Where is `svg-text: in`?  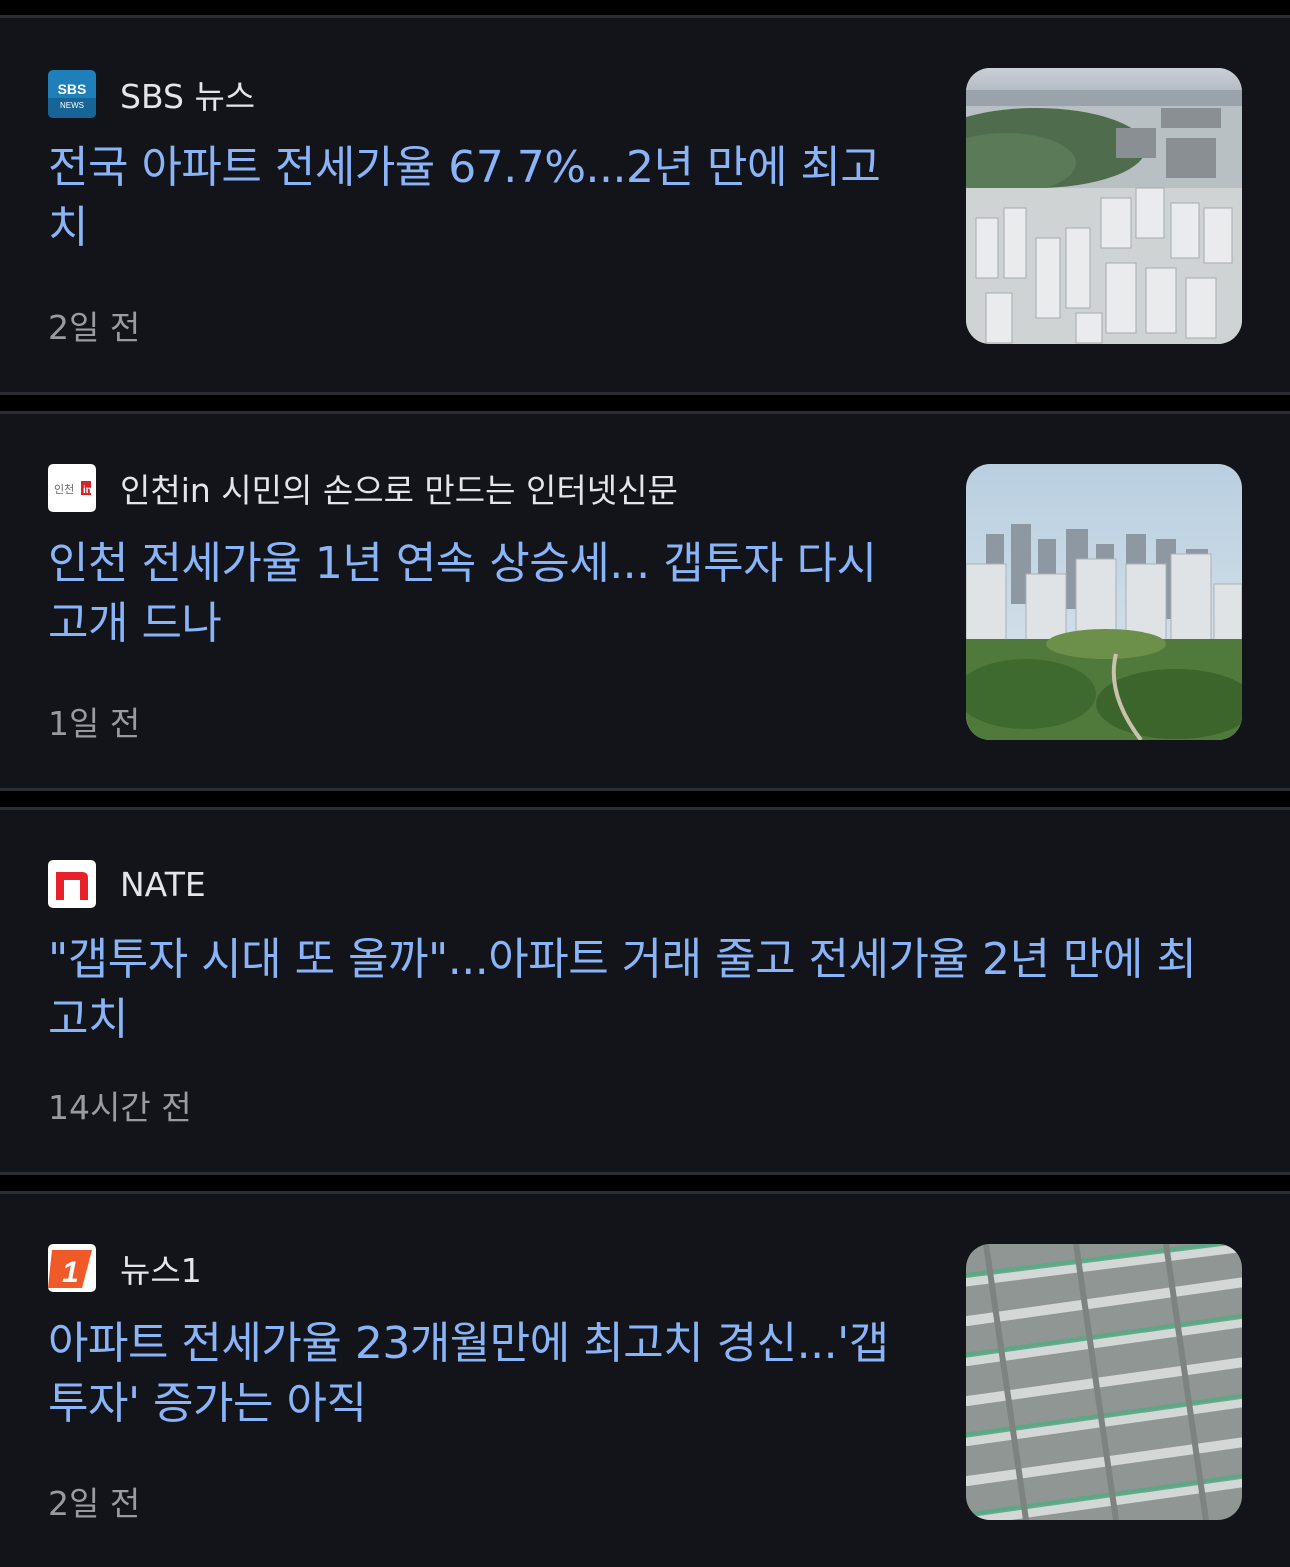
svg-text: in is located at coordinates (87, 490).